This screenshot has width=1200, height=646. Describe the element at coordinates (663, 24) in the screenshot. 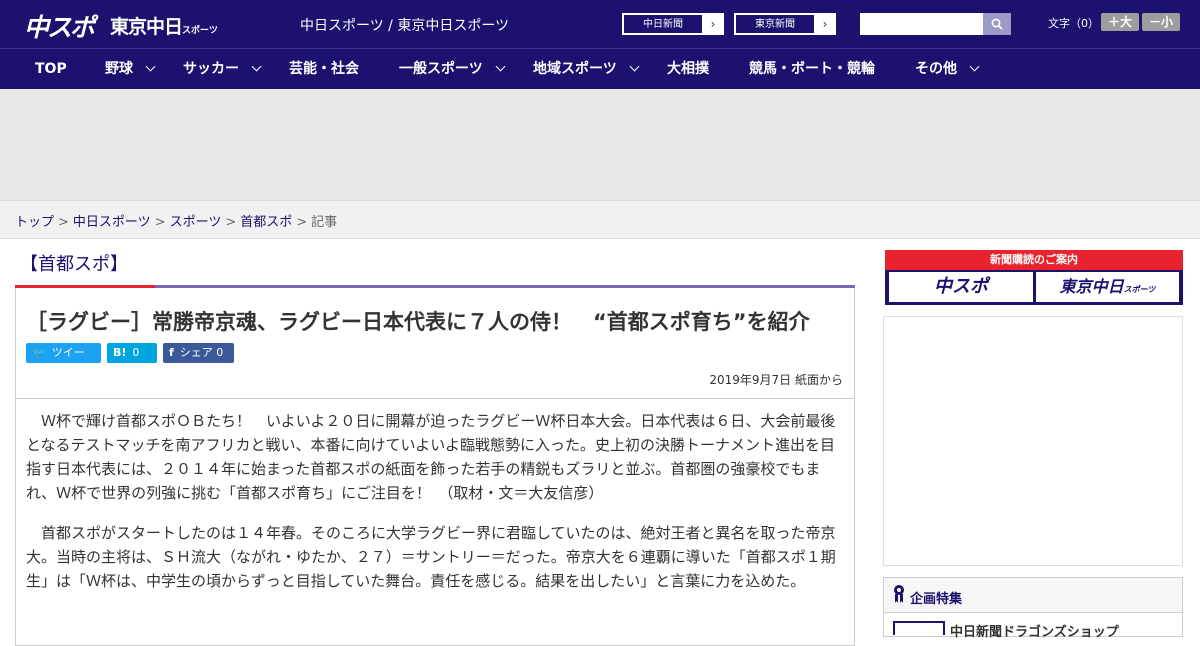

I see `chunichi-shimbun-label: 中日新聞` at that location.